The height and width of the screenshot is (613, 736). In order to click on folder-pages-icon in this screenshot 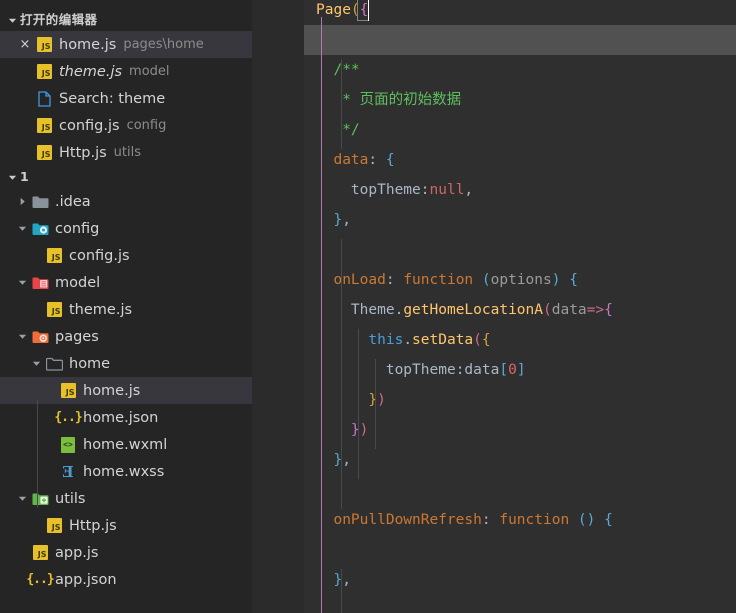, I will do `click(40, 337)`.